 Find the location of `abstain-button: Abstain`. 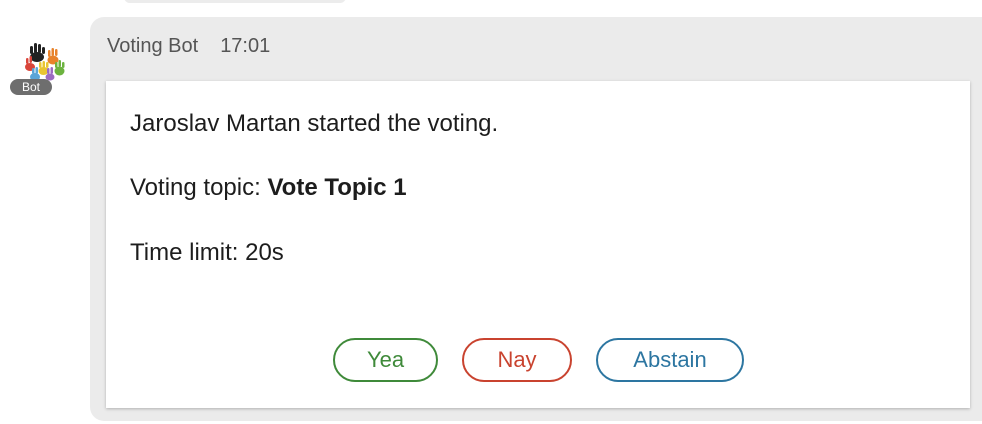

abstain-button: Abstain is located at coordinates (670, 360).